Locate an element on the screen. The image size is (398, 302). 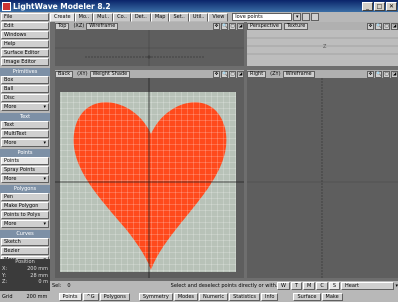
app-icon is located at coordinates (6, 6).